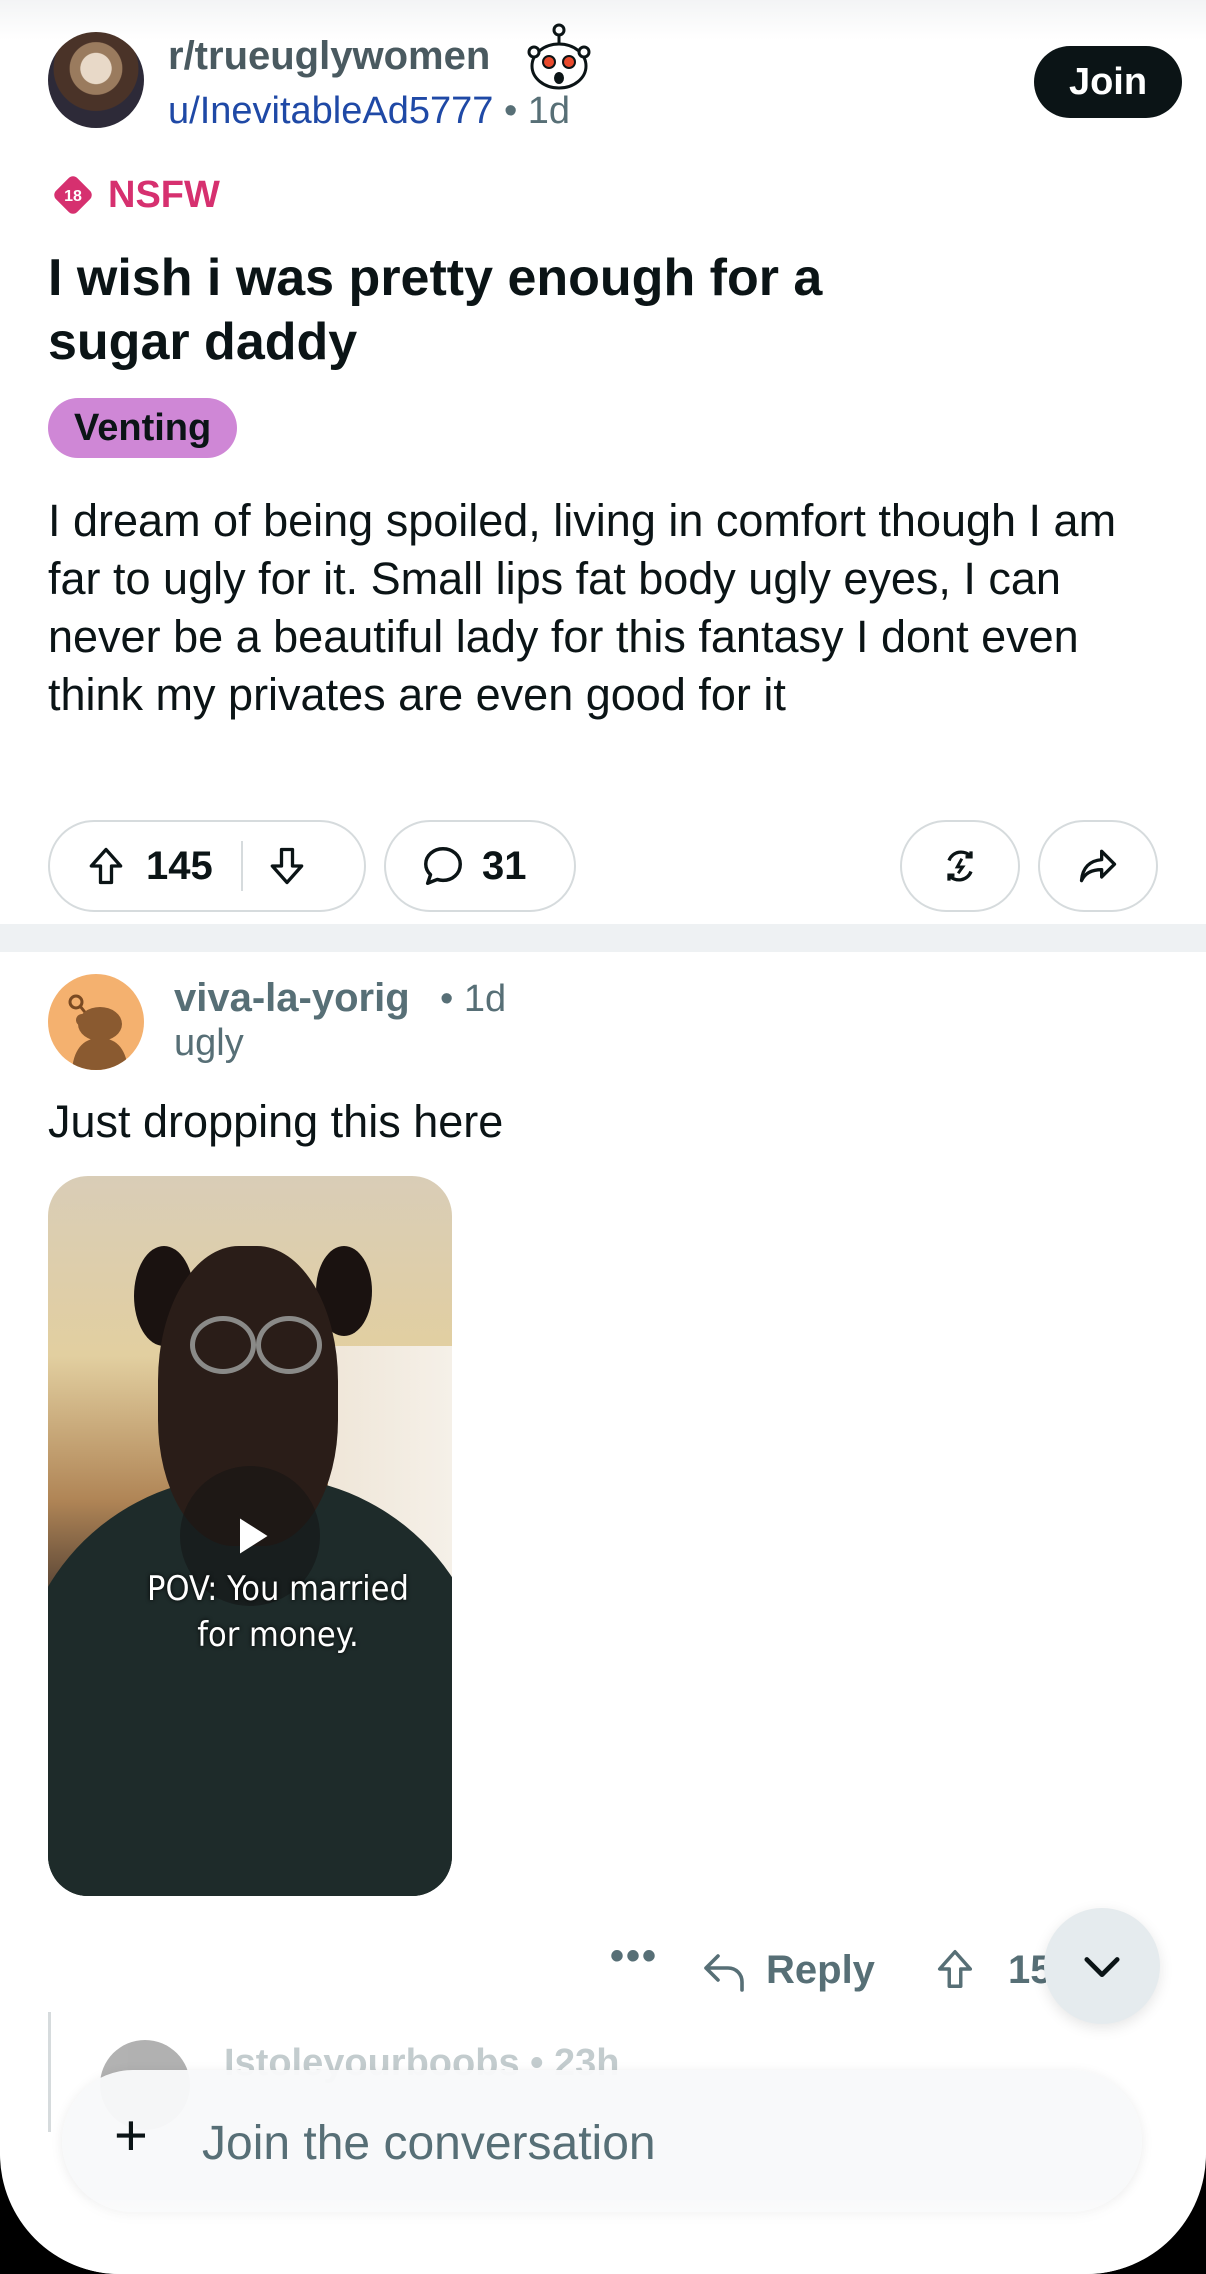  I want to click on award-icon, so click(960, 866).